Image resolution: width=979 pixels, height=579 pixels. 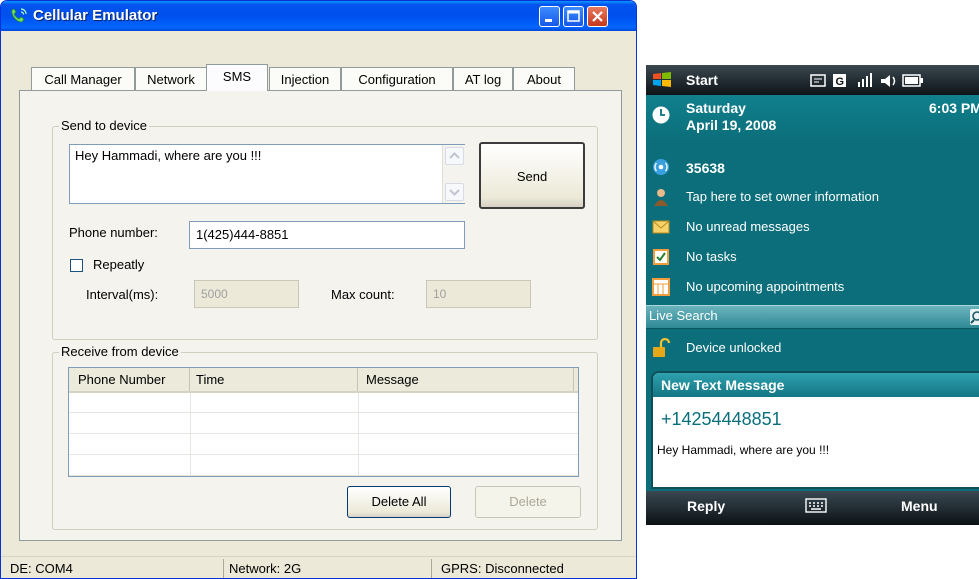 I want to click on tab-at-log: AT log, so click(x=483, y=78).